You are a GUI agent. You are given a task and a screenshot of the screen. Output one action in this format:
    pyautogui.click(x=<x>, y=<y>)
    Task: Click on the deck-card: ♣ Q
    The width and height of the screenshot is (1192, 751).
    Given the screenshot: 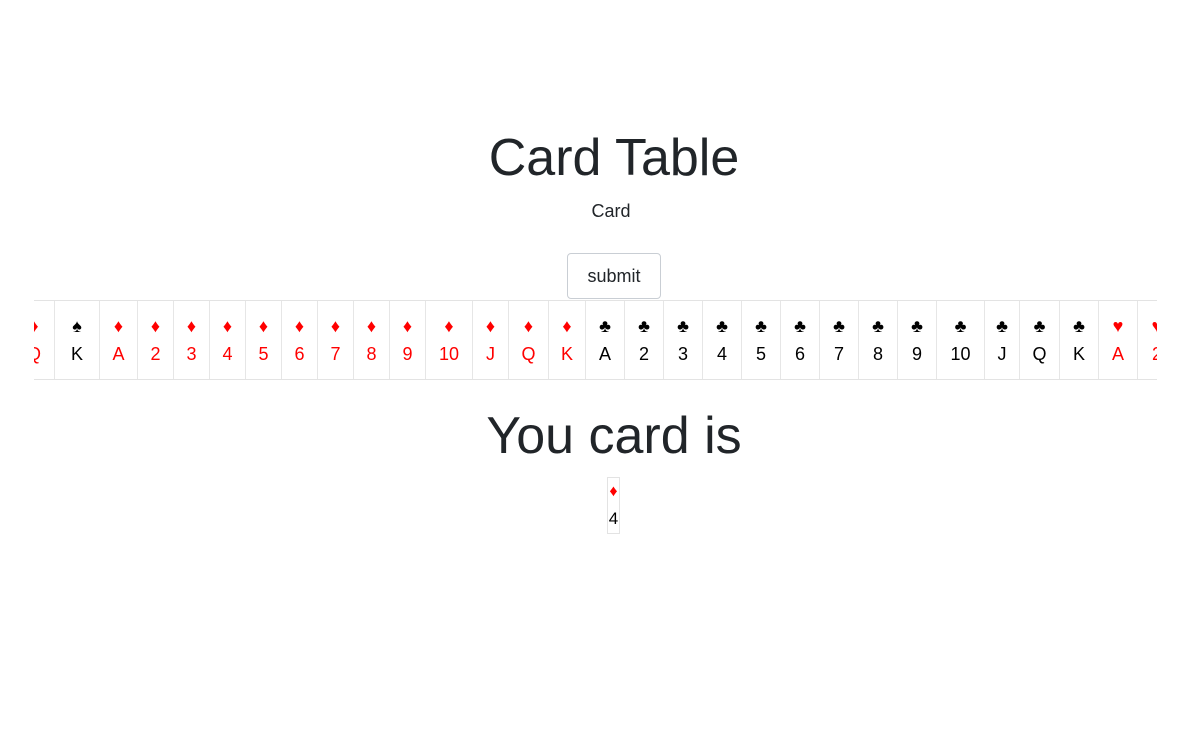 What is the action you would take?
    pyautogui.click(x=1040, y=340)
    